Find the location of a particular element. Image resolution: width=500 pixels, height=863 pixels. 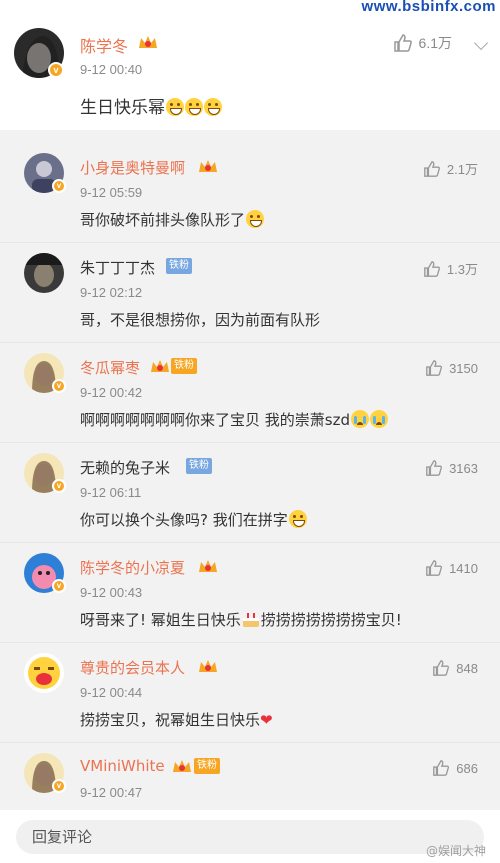

commenter-name: 无赖的兔子米 is located at coordinates (125, 467).